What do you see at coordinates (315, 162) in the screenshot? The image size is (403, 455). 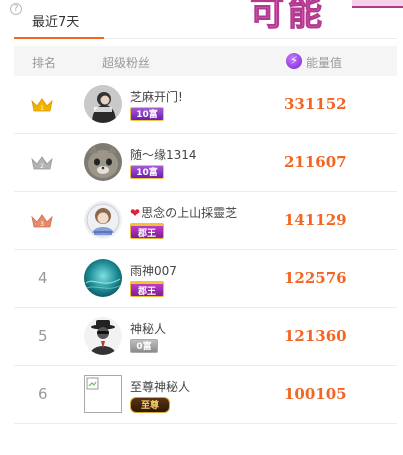 I see `energy-value: 211607` at bounding box center [315, 162].